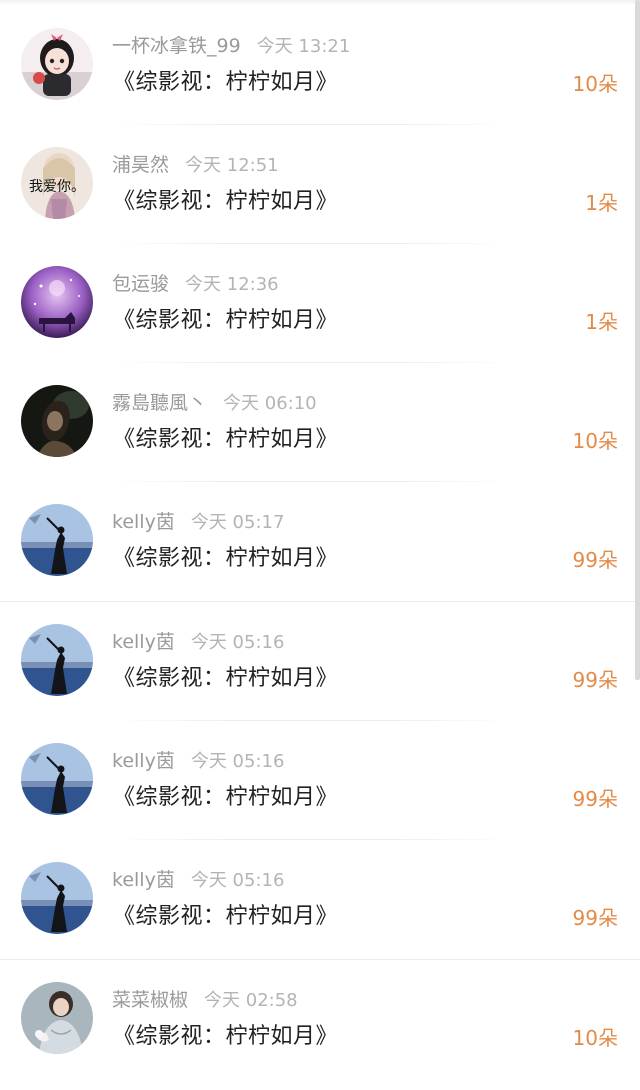  I want to click on list-item: 霧島聽風丶 今天 06:10 《综影视：柠柠如月》 10朵, so click(320, 419).